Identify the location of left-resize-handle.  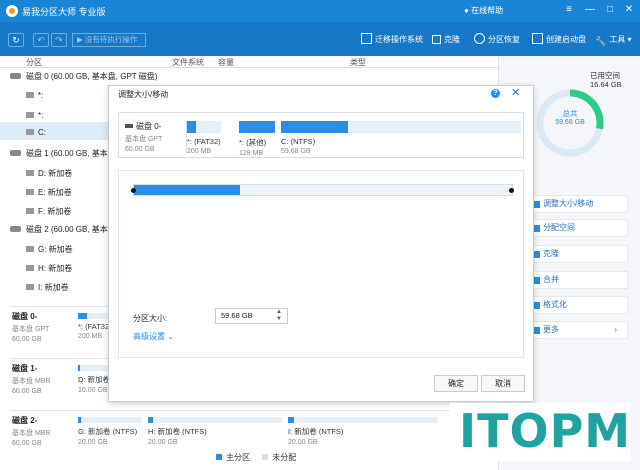
(133, 190).